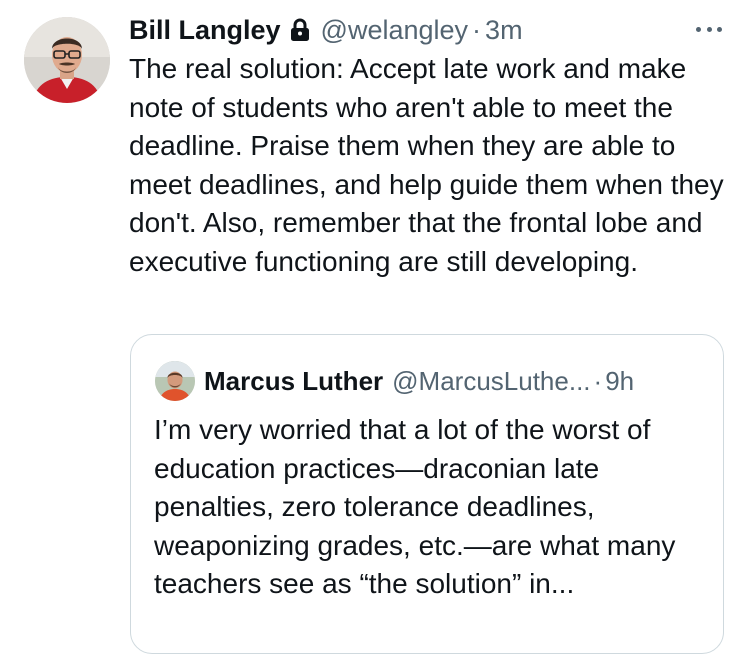 This screenshot has height=654, width=750. What do you see at coordinates (504, 30) in the screenshot?
I see `timestamp: 3m` at bounding box center [504, 30].